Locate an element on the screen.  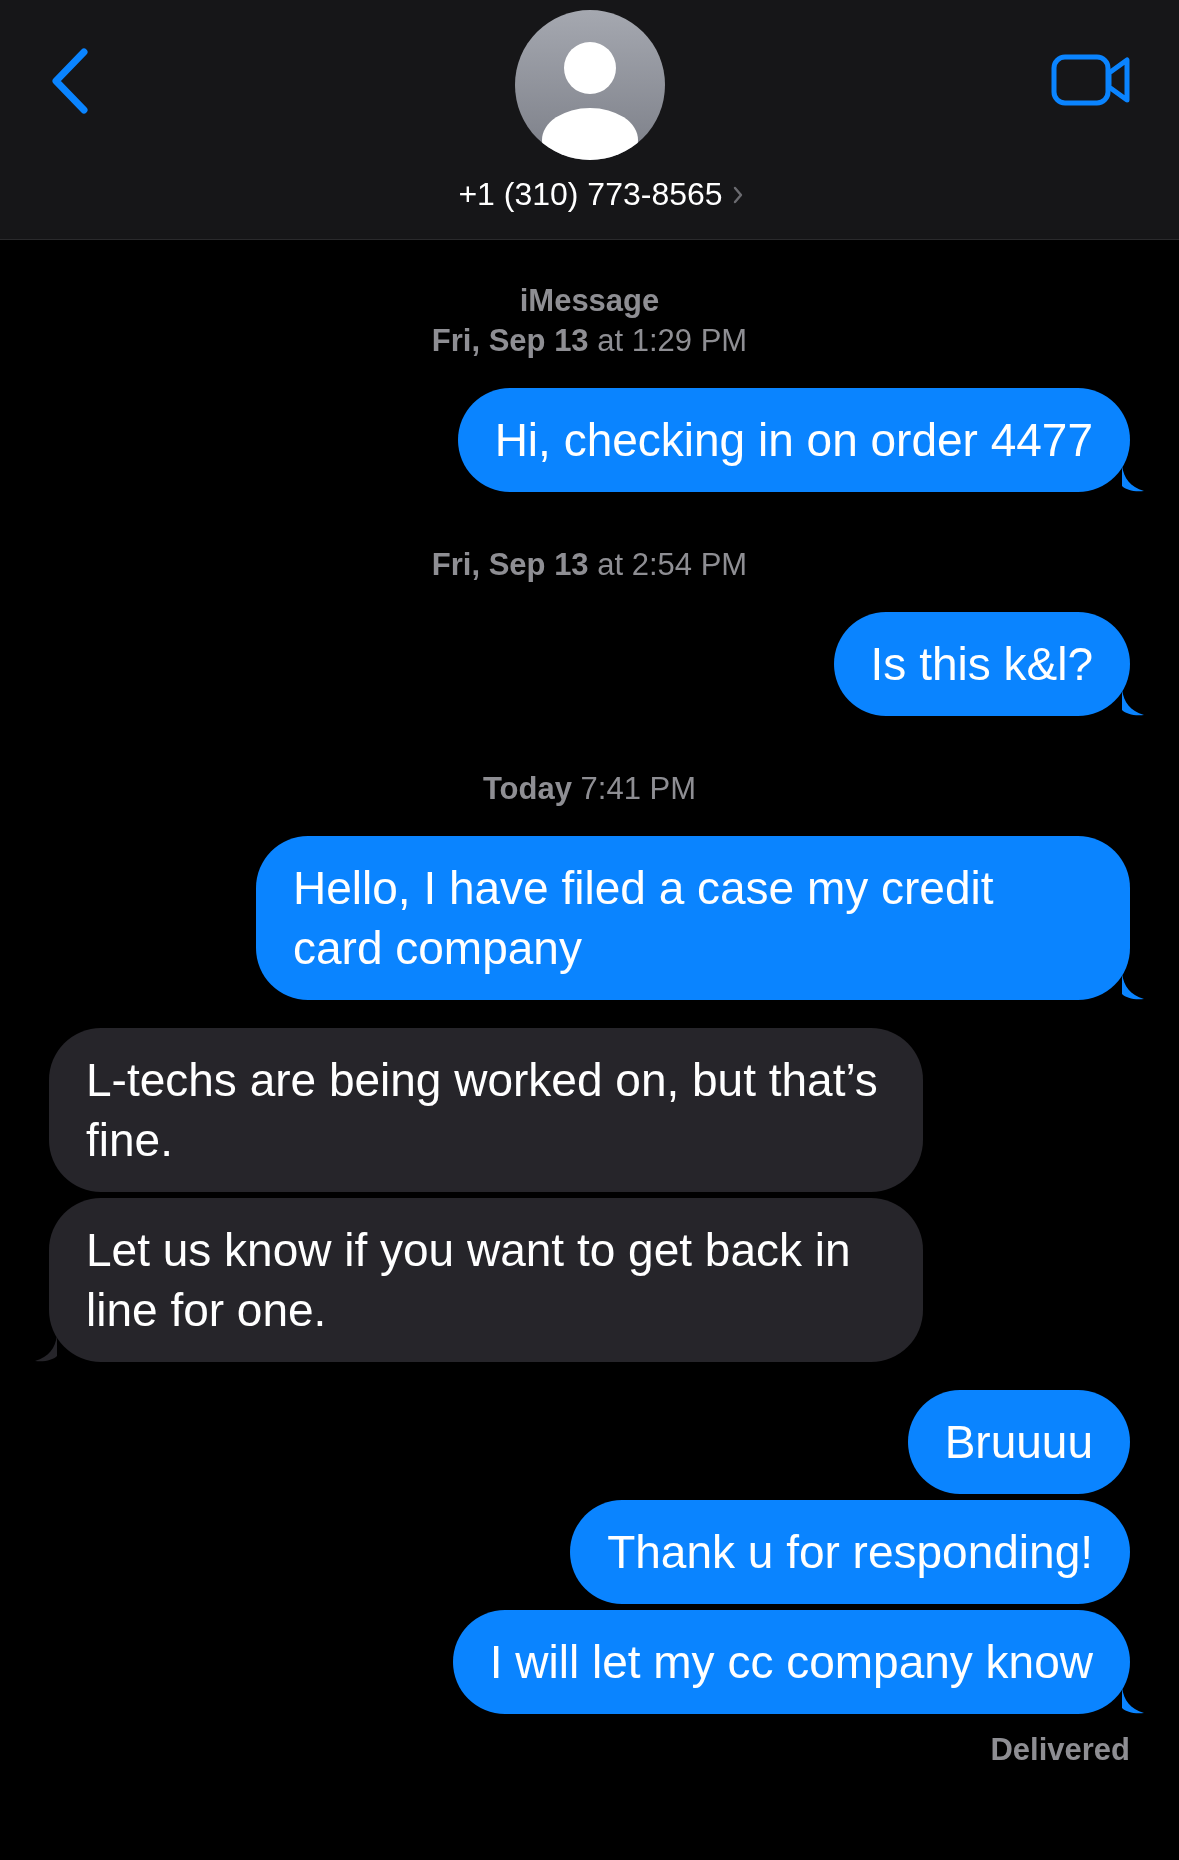
back-icon is located at coordinates (70, 81).